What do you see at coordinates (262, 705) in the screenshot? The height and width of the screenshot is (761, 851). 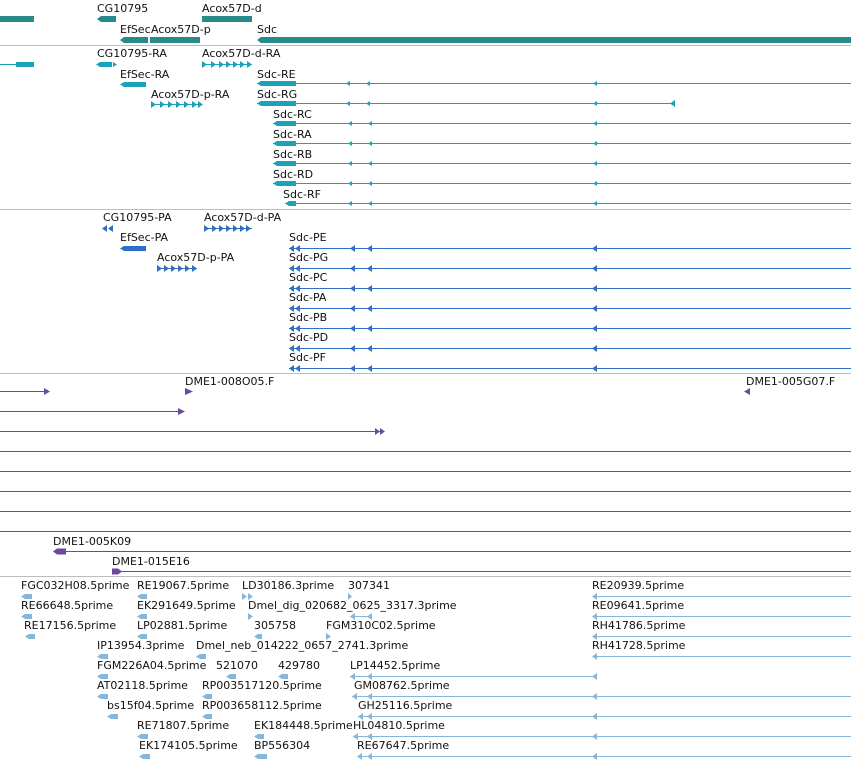 I see `est-label: RP003658112.5prime` at bounding box center [262, 705].